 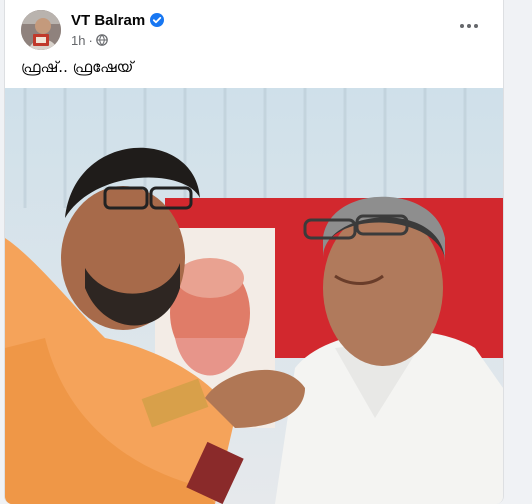 What do you see at coordinates (77, 67) in the screenshot?
I see `post-caption: ഫ്രഷ്.. ഫ്രഷേയ്` at bounding box center [77, 67].